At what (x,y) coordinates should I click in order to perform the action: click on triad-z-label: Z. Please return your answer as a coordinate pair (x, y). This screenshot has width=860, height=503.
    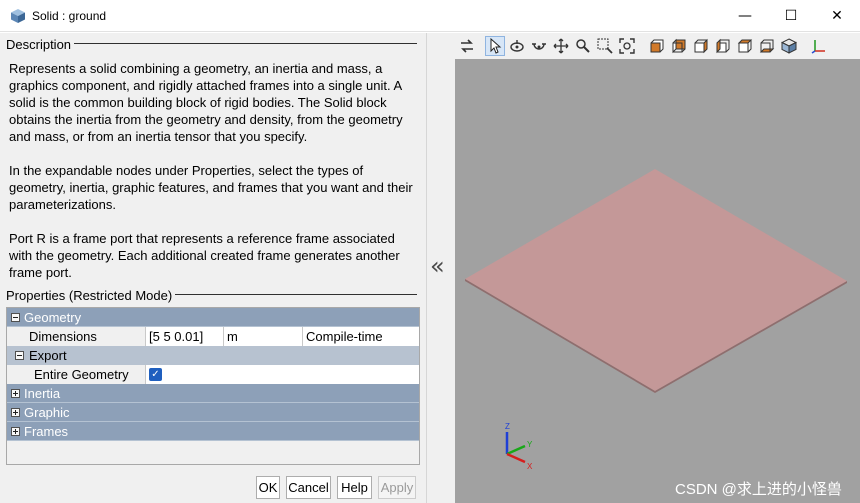
    Looking at the image, I should click on (507, 426).